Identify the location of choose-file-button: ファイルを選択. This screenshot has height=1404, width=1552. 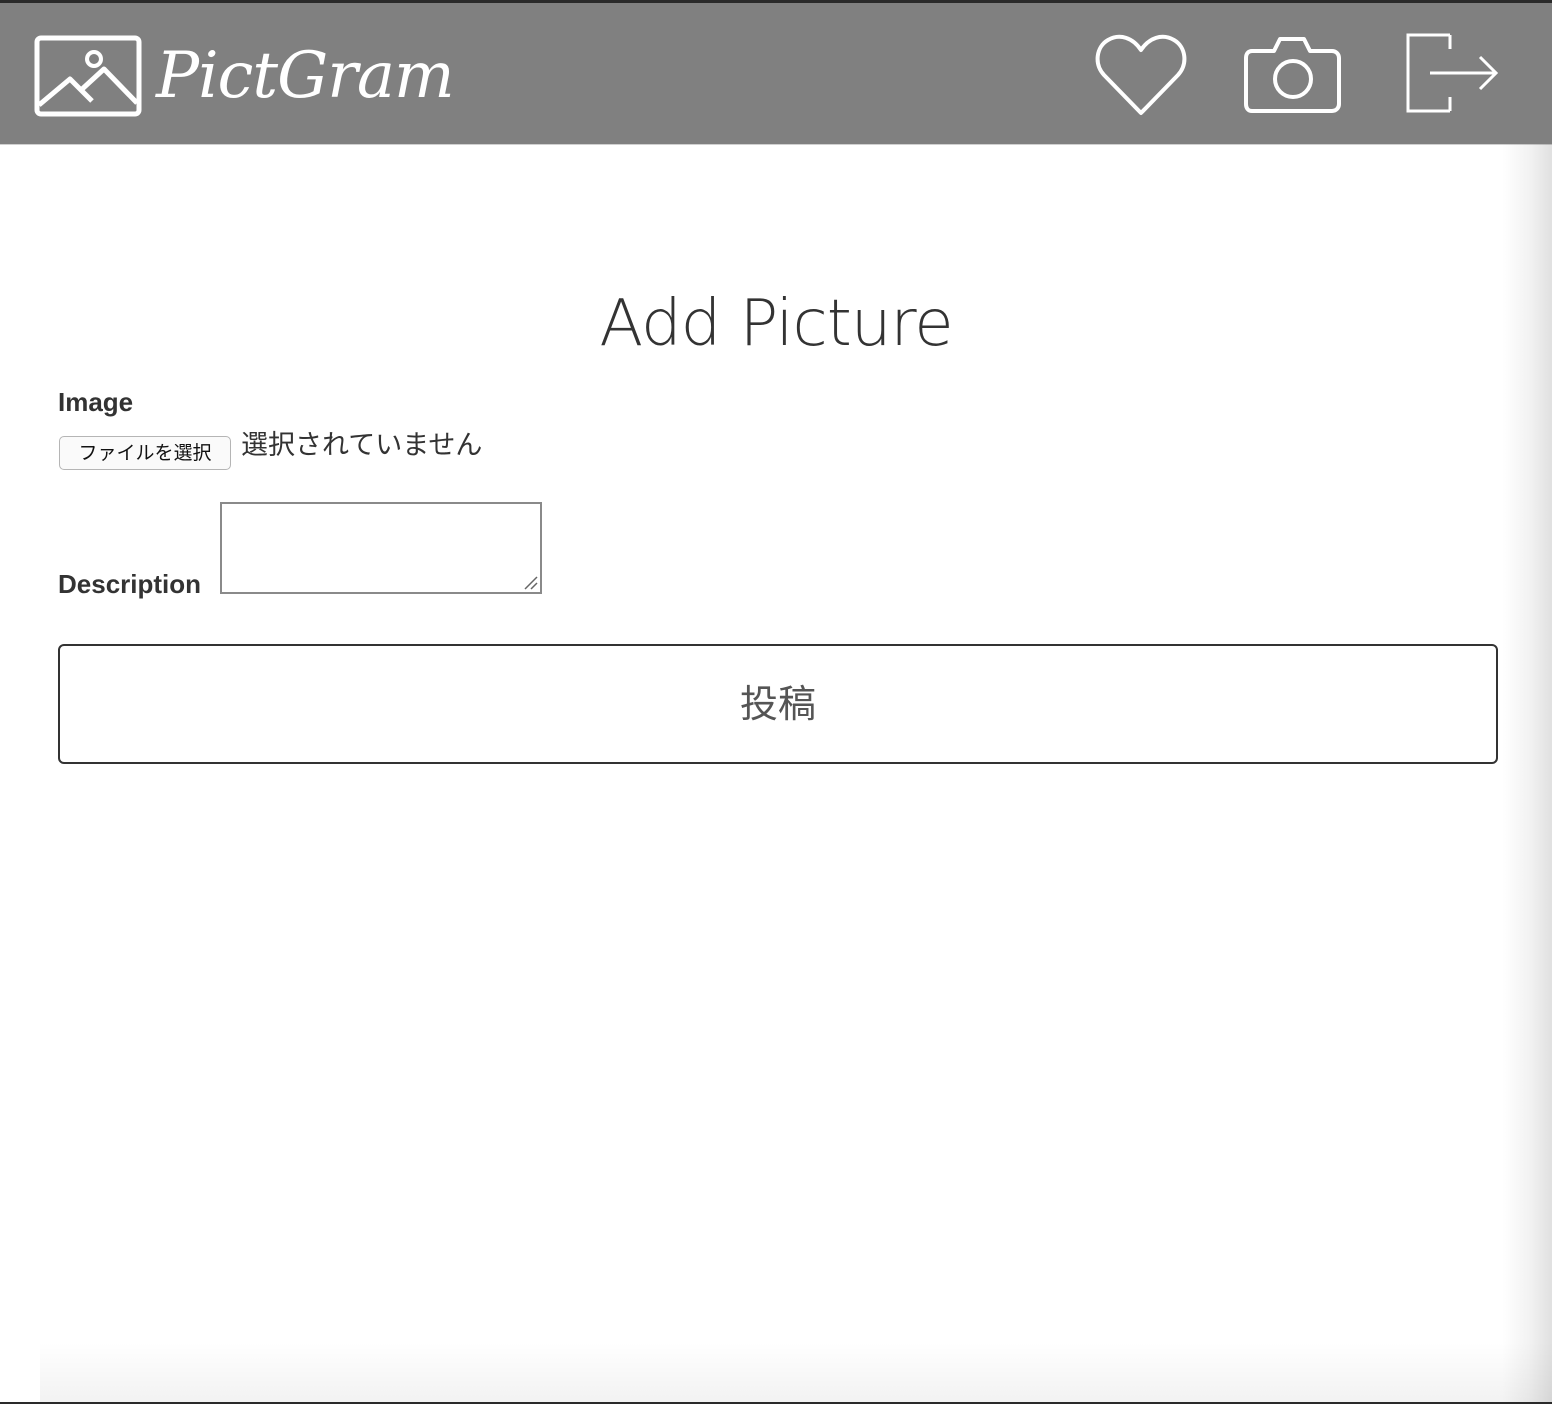
(145, 453).